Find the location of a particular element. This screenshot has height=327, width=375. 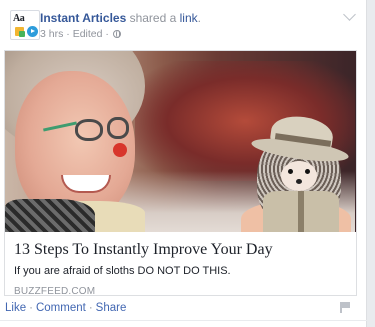

divider is located at coordinates (183, 320).